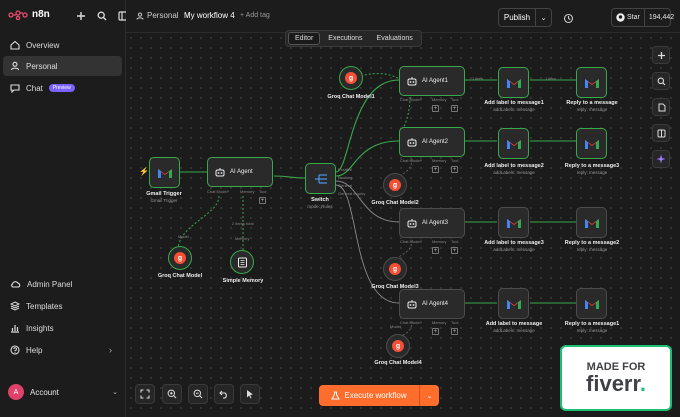  I want to click on simple-memory-node, so click(242, 262).